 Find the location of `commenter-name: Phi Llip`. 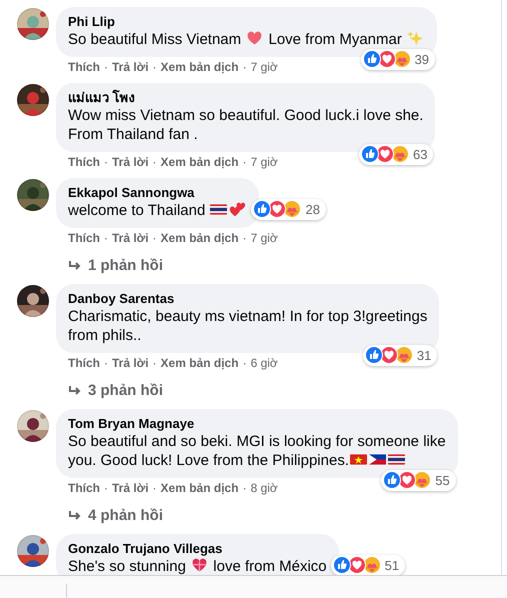

commenter-name: Phi Llip is located at coordinates (247, 22).